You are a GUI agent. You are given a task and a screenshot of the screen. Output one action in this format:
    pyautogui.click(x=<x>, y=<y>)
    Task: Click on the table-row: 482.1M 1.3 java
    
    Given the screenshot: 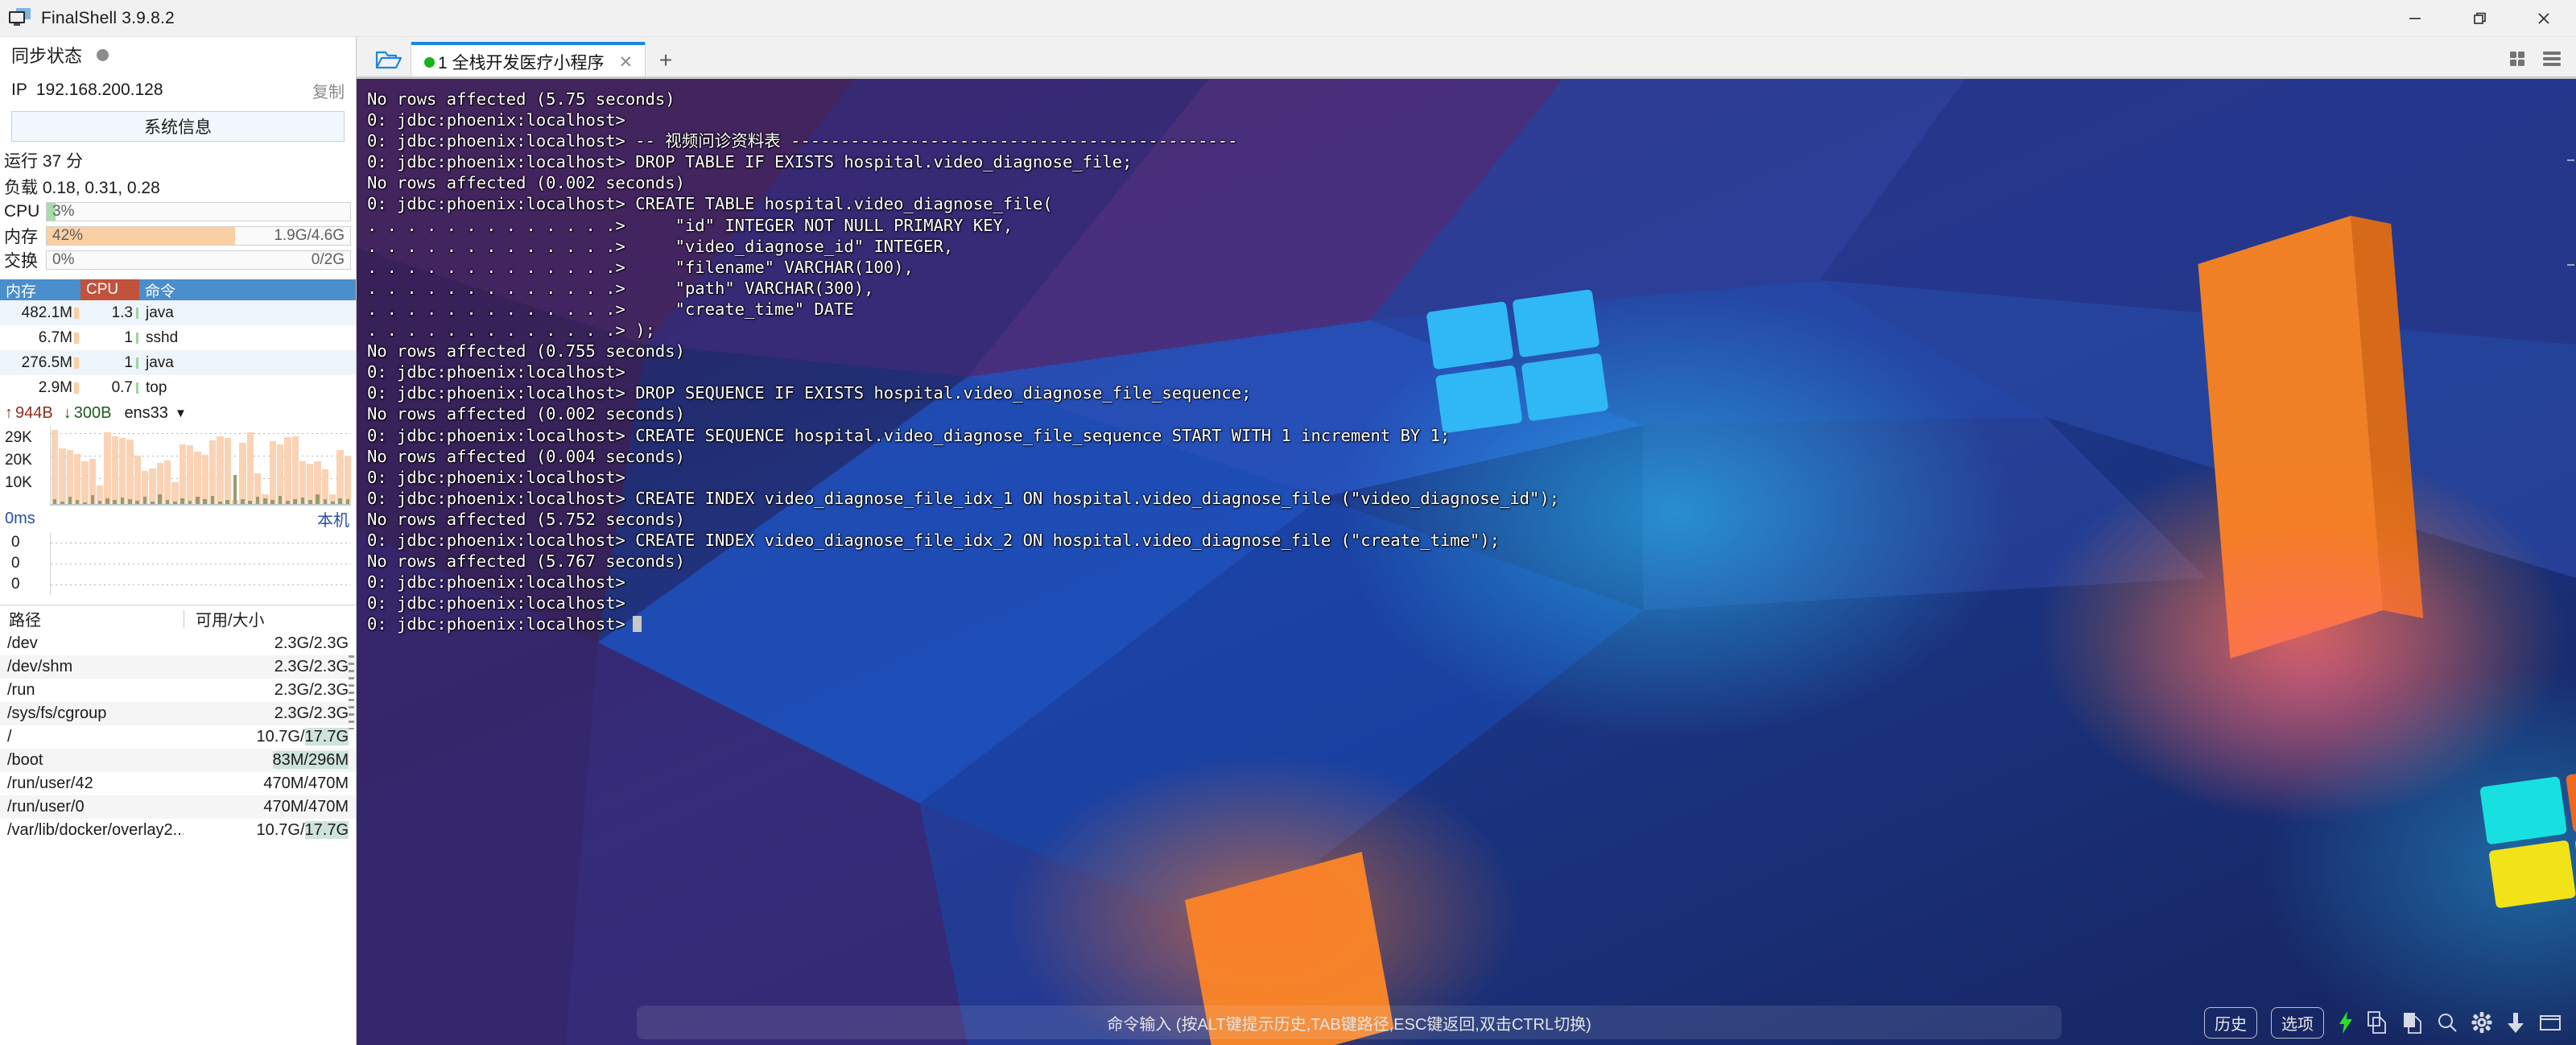 What is the action you would take?
    pyautogui.click(x=178, y=312)
    